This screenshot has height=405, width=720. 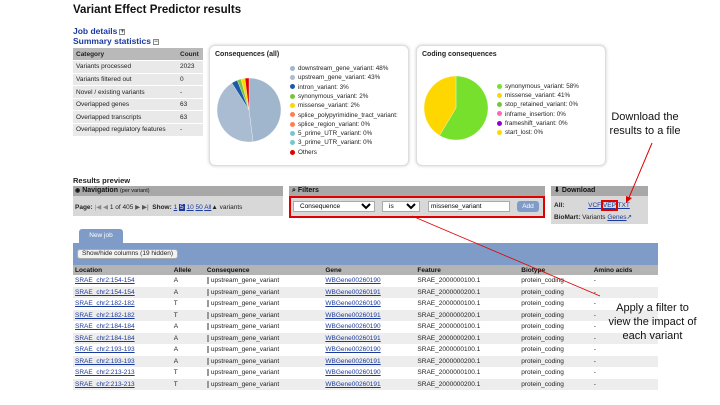 What do you see at coordinates (178, 191) in the screenshot?
I see `navigation-header: ◉ Navigation (per variant)` at bounding box center [178, 191].